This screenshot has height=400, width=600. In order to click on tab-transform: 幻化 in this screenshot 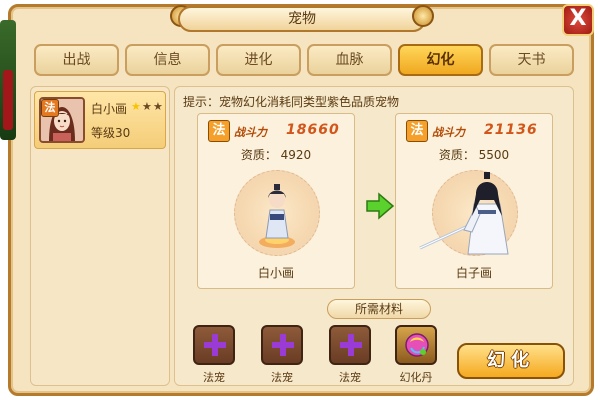, I will do `click(440, 60)`.